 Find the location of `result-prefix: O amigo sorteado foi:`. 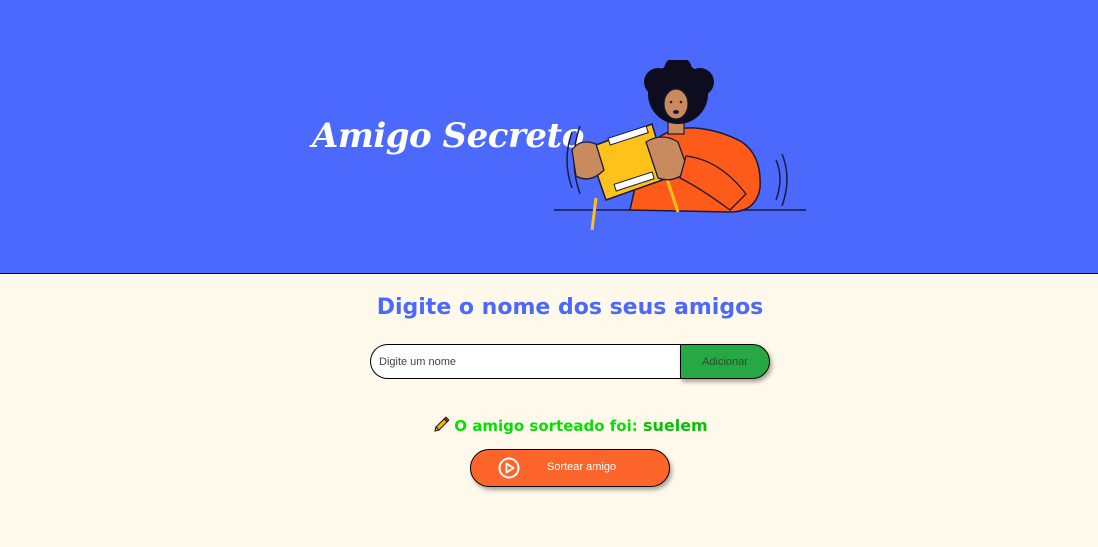

result-prefix: O amigo sorteado foi: is located at coordinates (548, 426).